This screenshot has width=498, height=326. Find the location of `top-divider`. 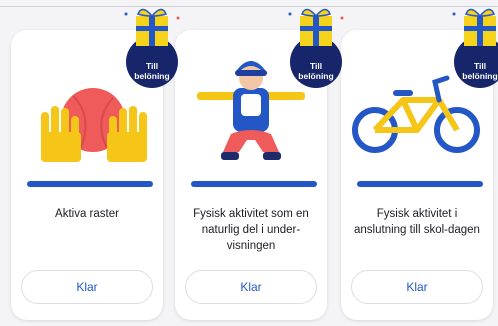

top-divider is located at coordinates (249, 6).